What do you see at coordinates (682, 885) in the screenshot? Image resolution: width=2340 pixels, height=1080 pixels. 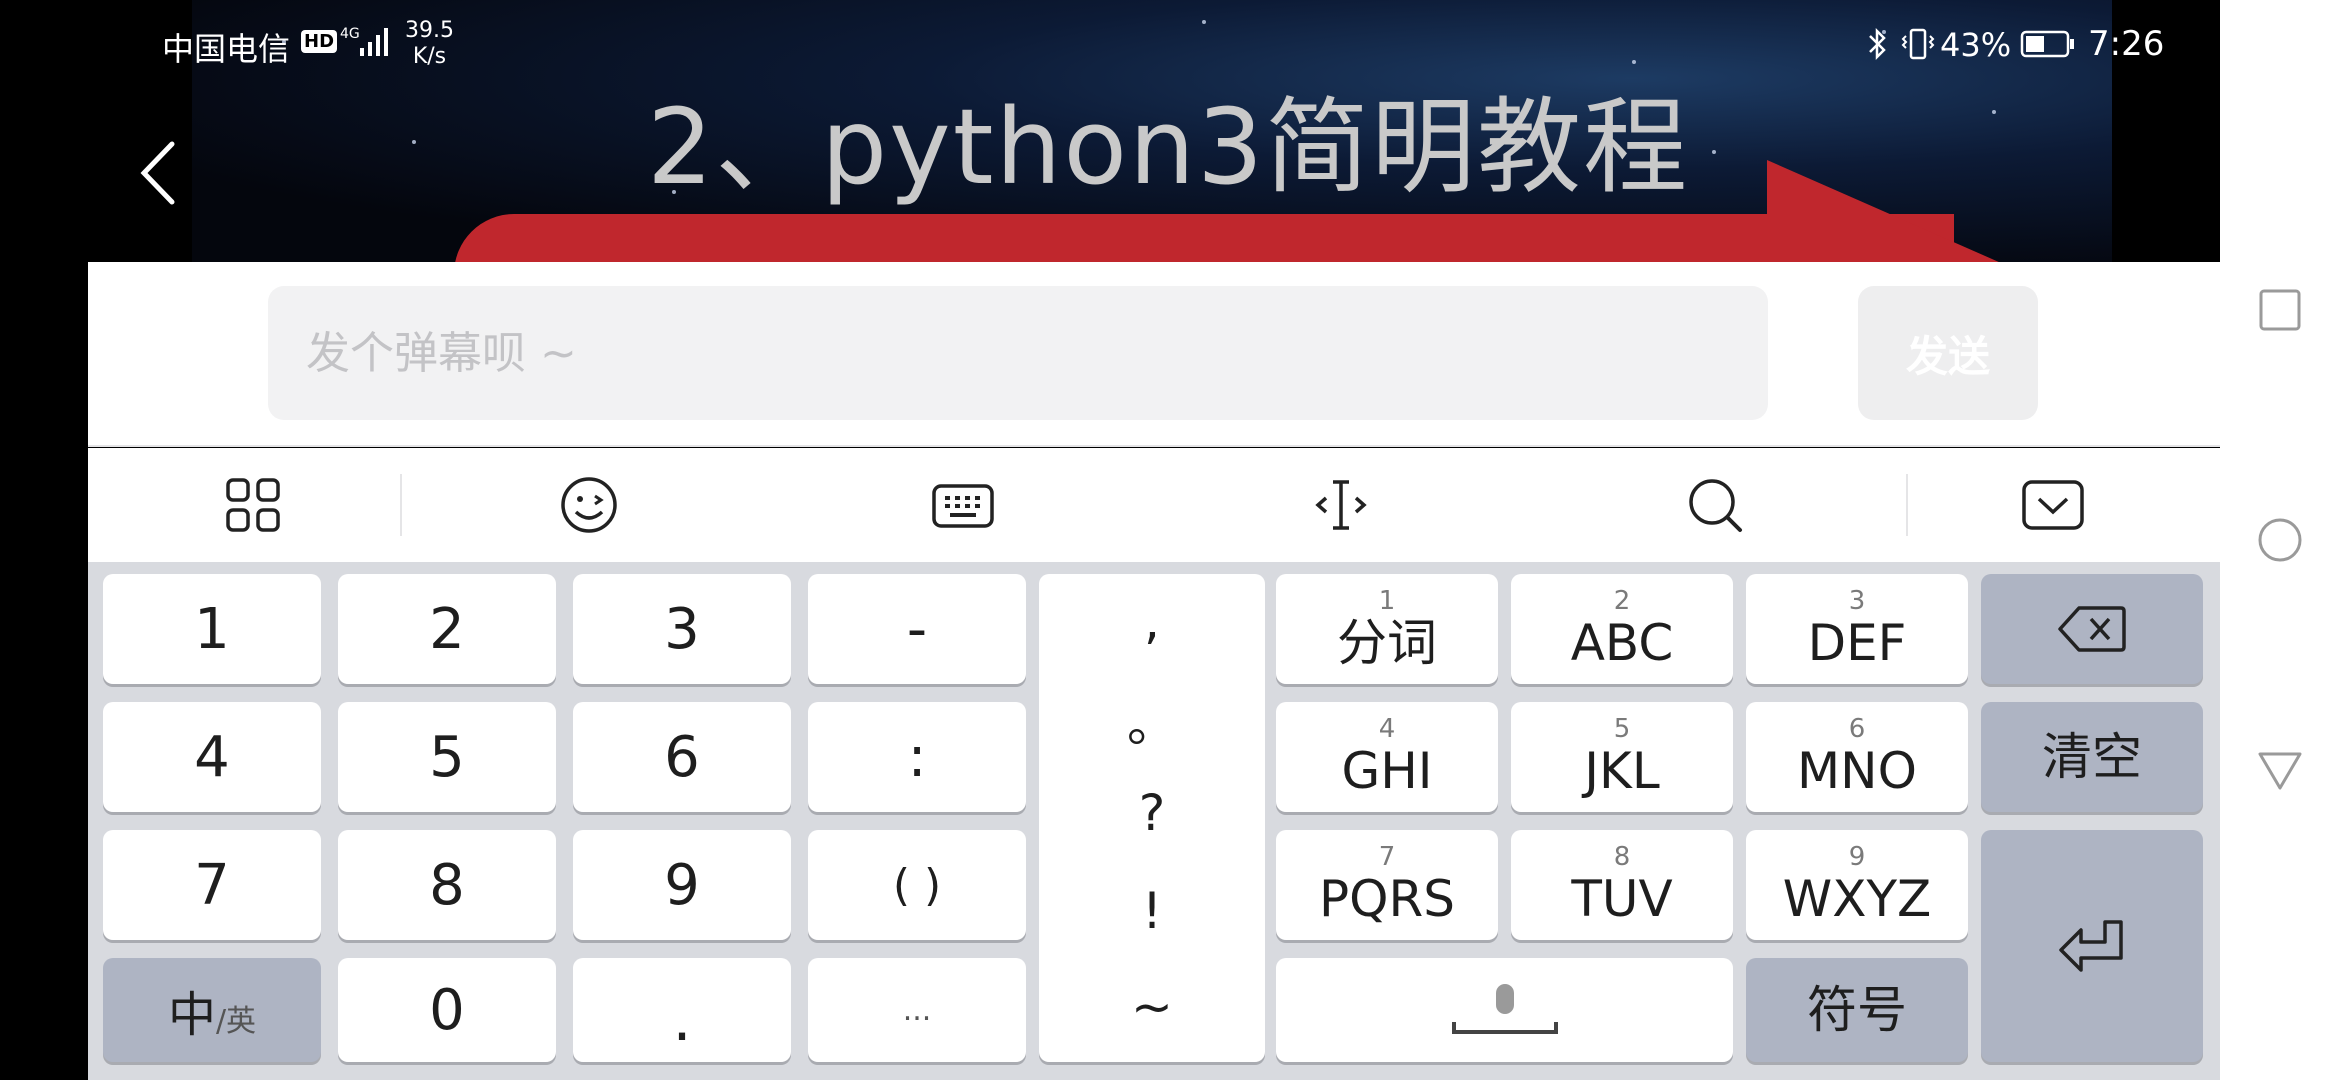 I see `key-9: 9` at bounding box center [682, 885].